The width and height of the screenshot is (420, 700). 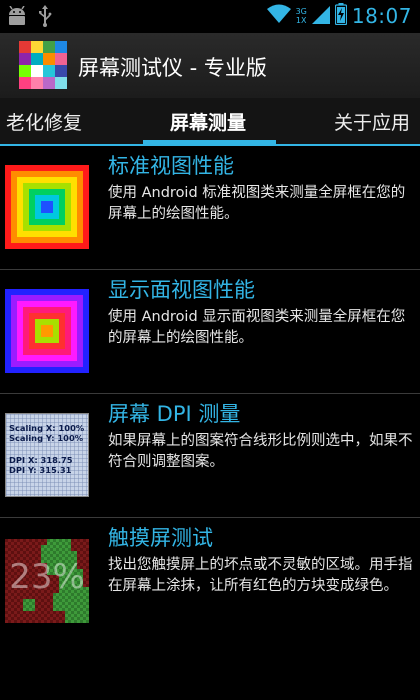 I want to click on thumb-text: 23%, so click(x=47, y=577).